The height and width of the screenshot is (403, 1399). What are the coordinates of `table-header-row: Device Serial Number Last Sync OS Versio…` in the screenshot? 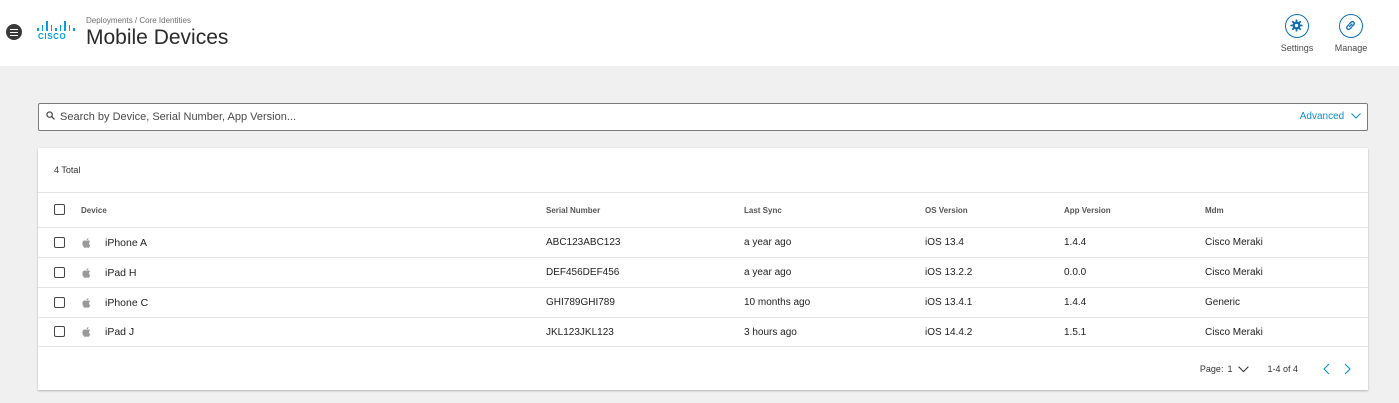 It's located at (703, 209).